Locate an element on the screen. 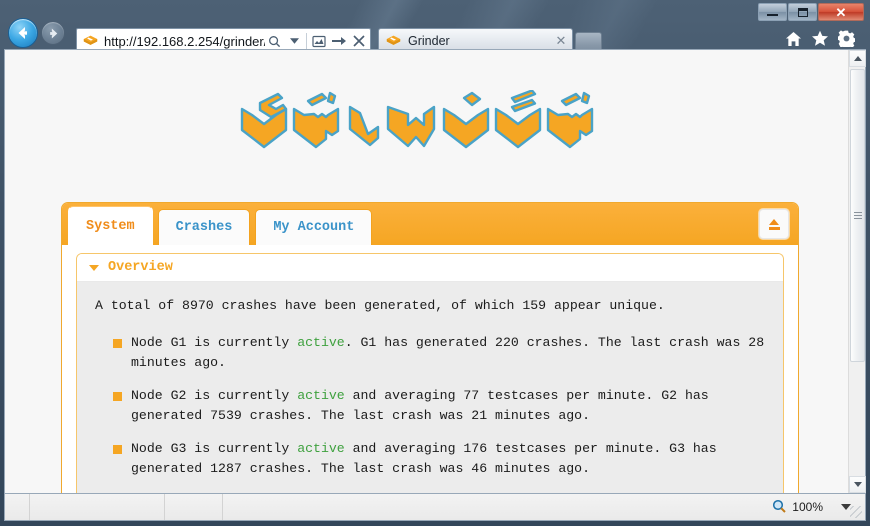 This screenshot has height=526, width=870. tab-my-account: My Account is located at coordinates (314, 227).